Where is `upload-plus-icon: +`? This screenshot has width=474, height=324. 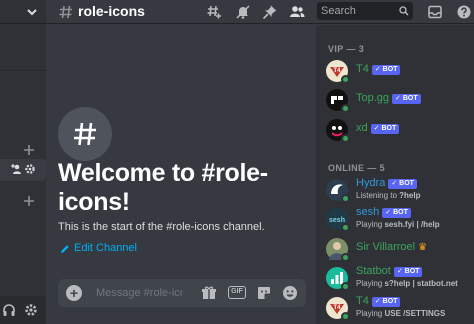 upload-plus-icon: + is located at coordinates (74, 293).